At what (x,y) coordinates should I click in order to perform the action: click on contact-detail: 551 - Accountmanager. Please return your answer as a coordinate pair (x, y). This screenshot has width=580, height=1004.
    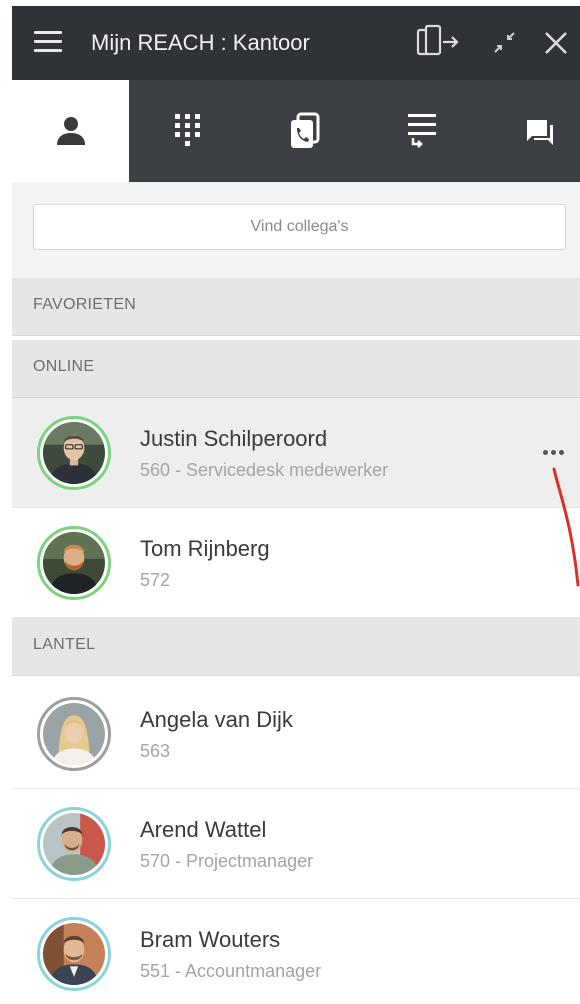
    Looking at the image, I should click on (231, 971).